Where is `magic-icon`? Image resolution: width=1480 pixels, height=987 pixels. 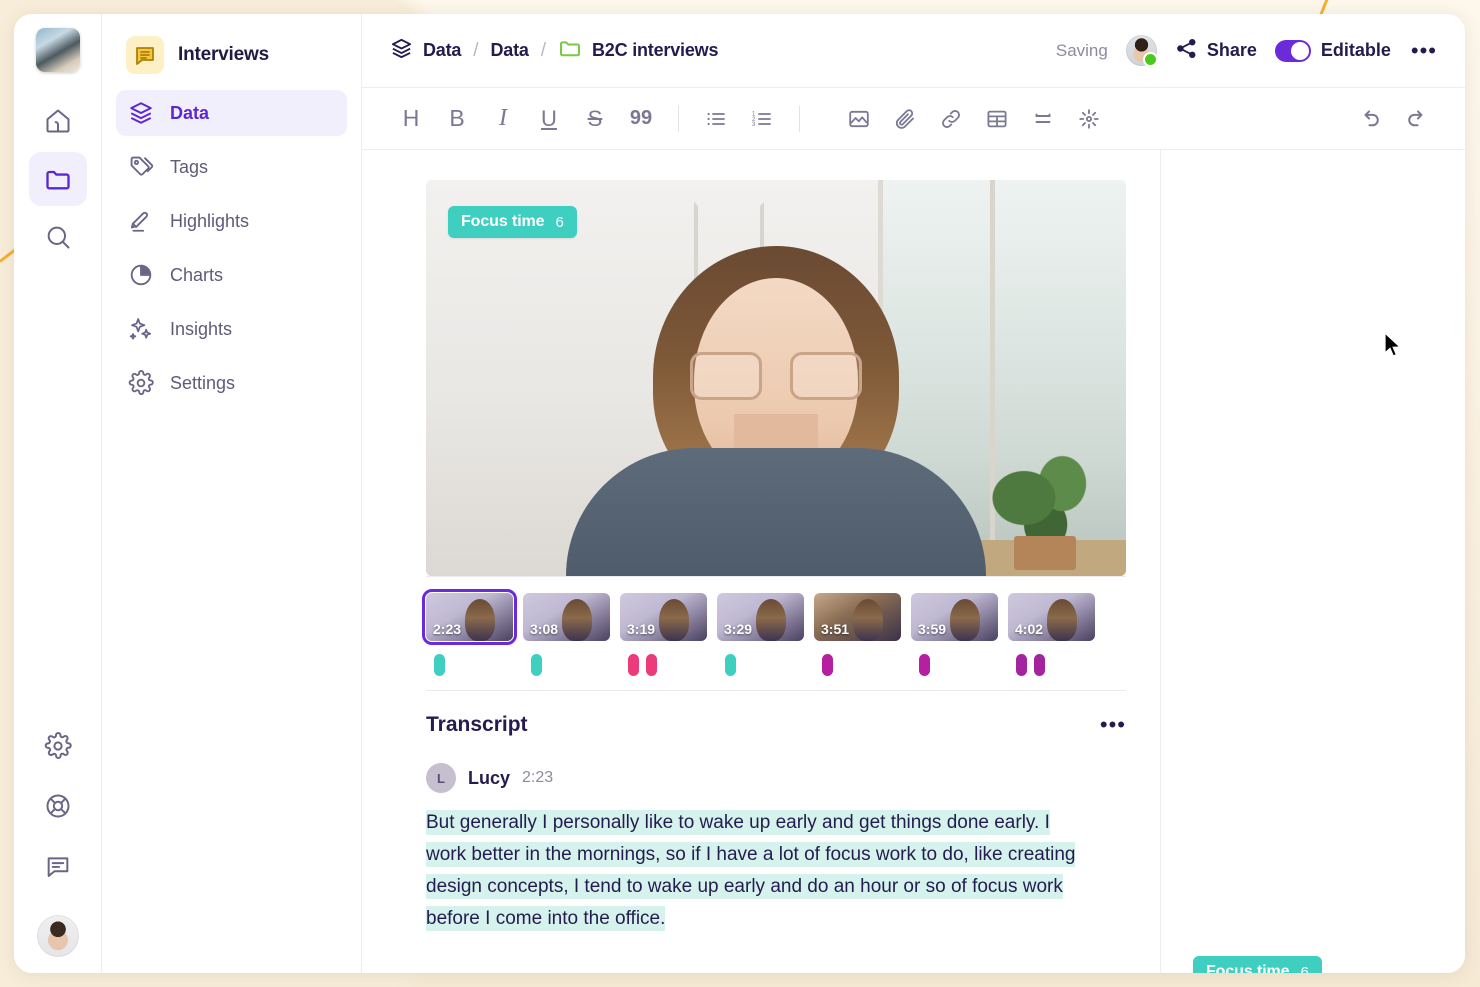 magic-icon is located at coordinates (1089, 119).